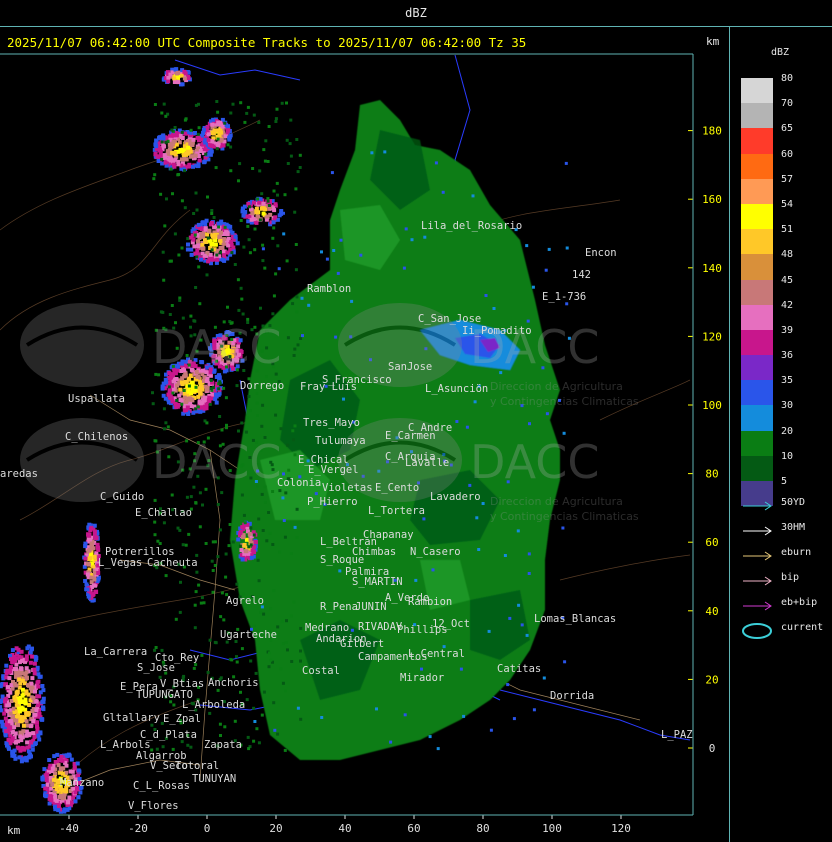  I want to click on place-label: Dorrida, so click(572, 696).